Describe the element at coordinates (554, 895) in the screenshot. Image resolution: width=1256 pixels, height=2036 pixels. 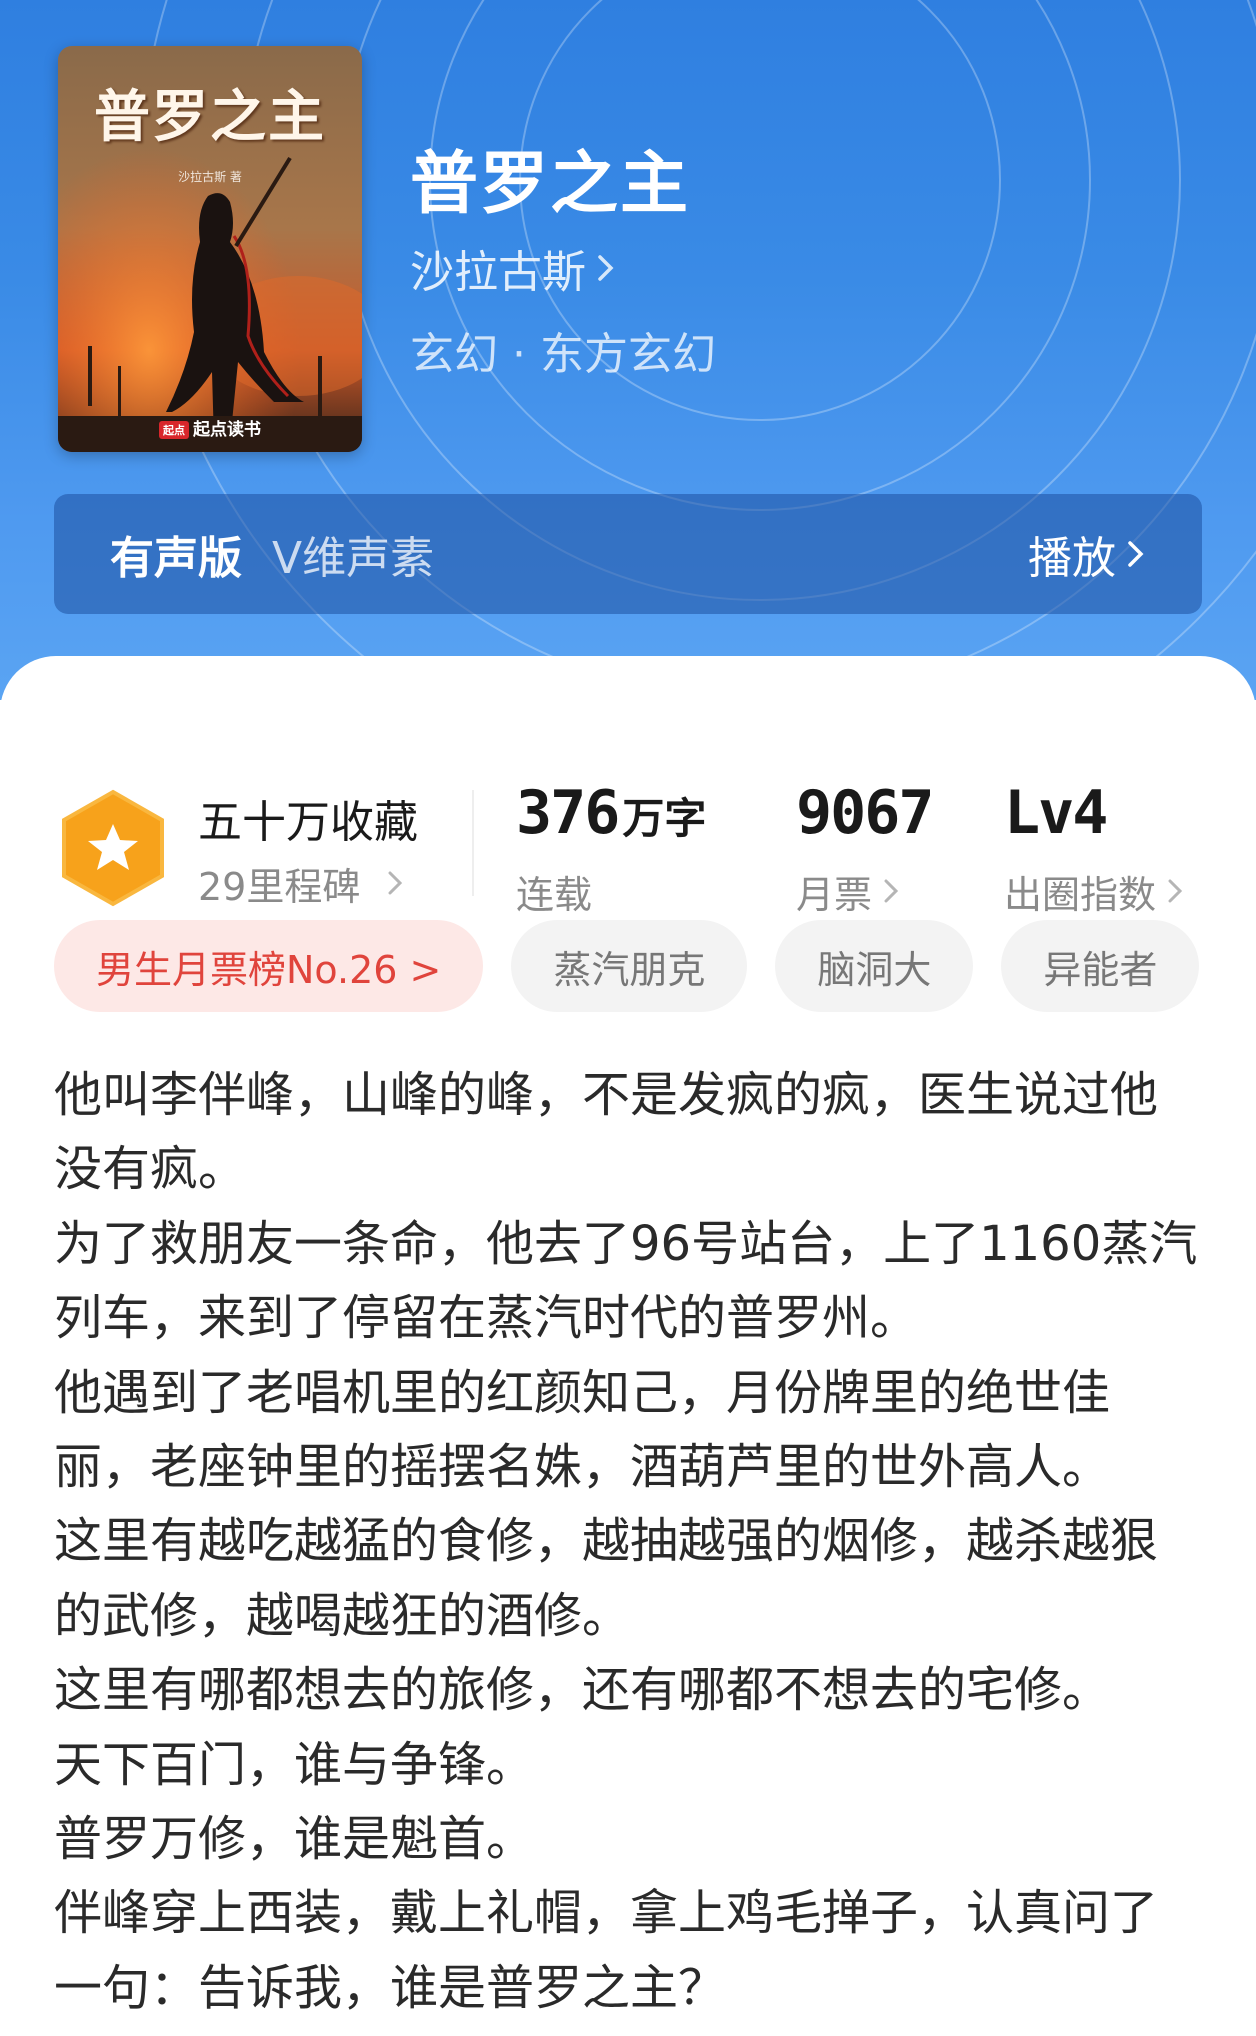
I see `serial-status: 连载` at that location.